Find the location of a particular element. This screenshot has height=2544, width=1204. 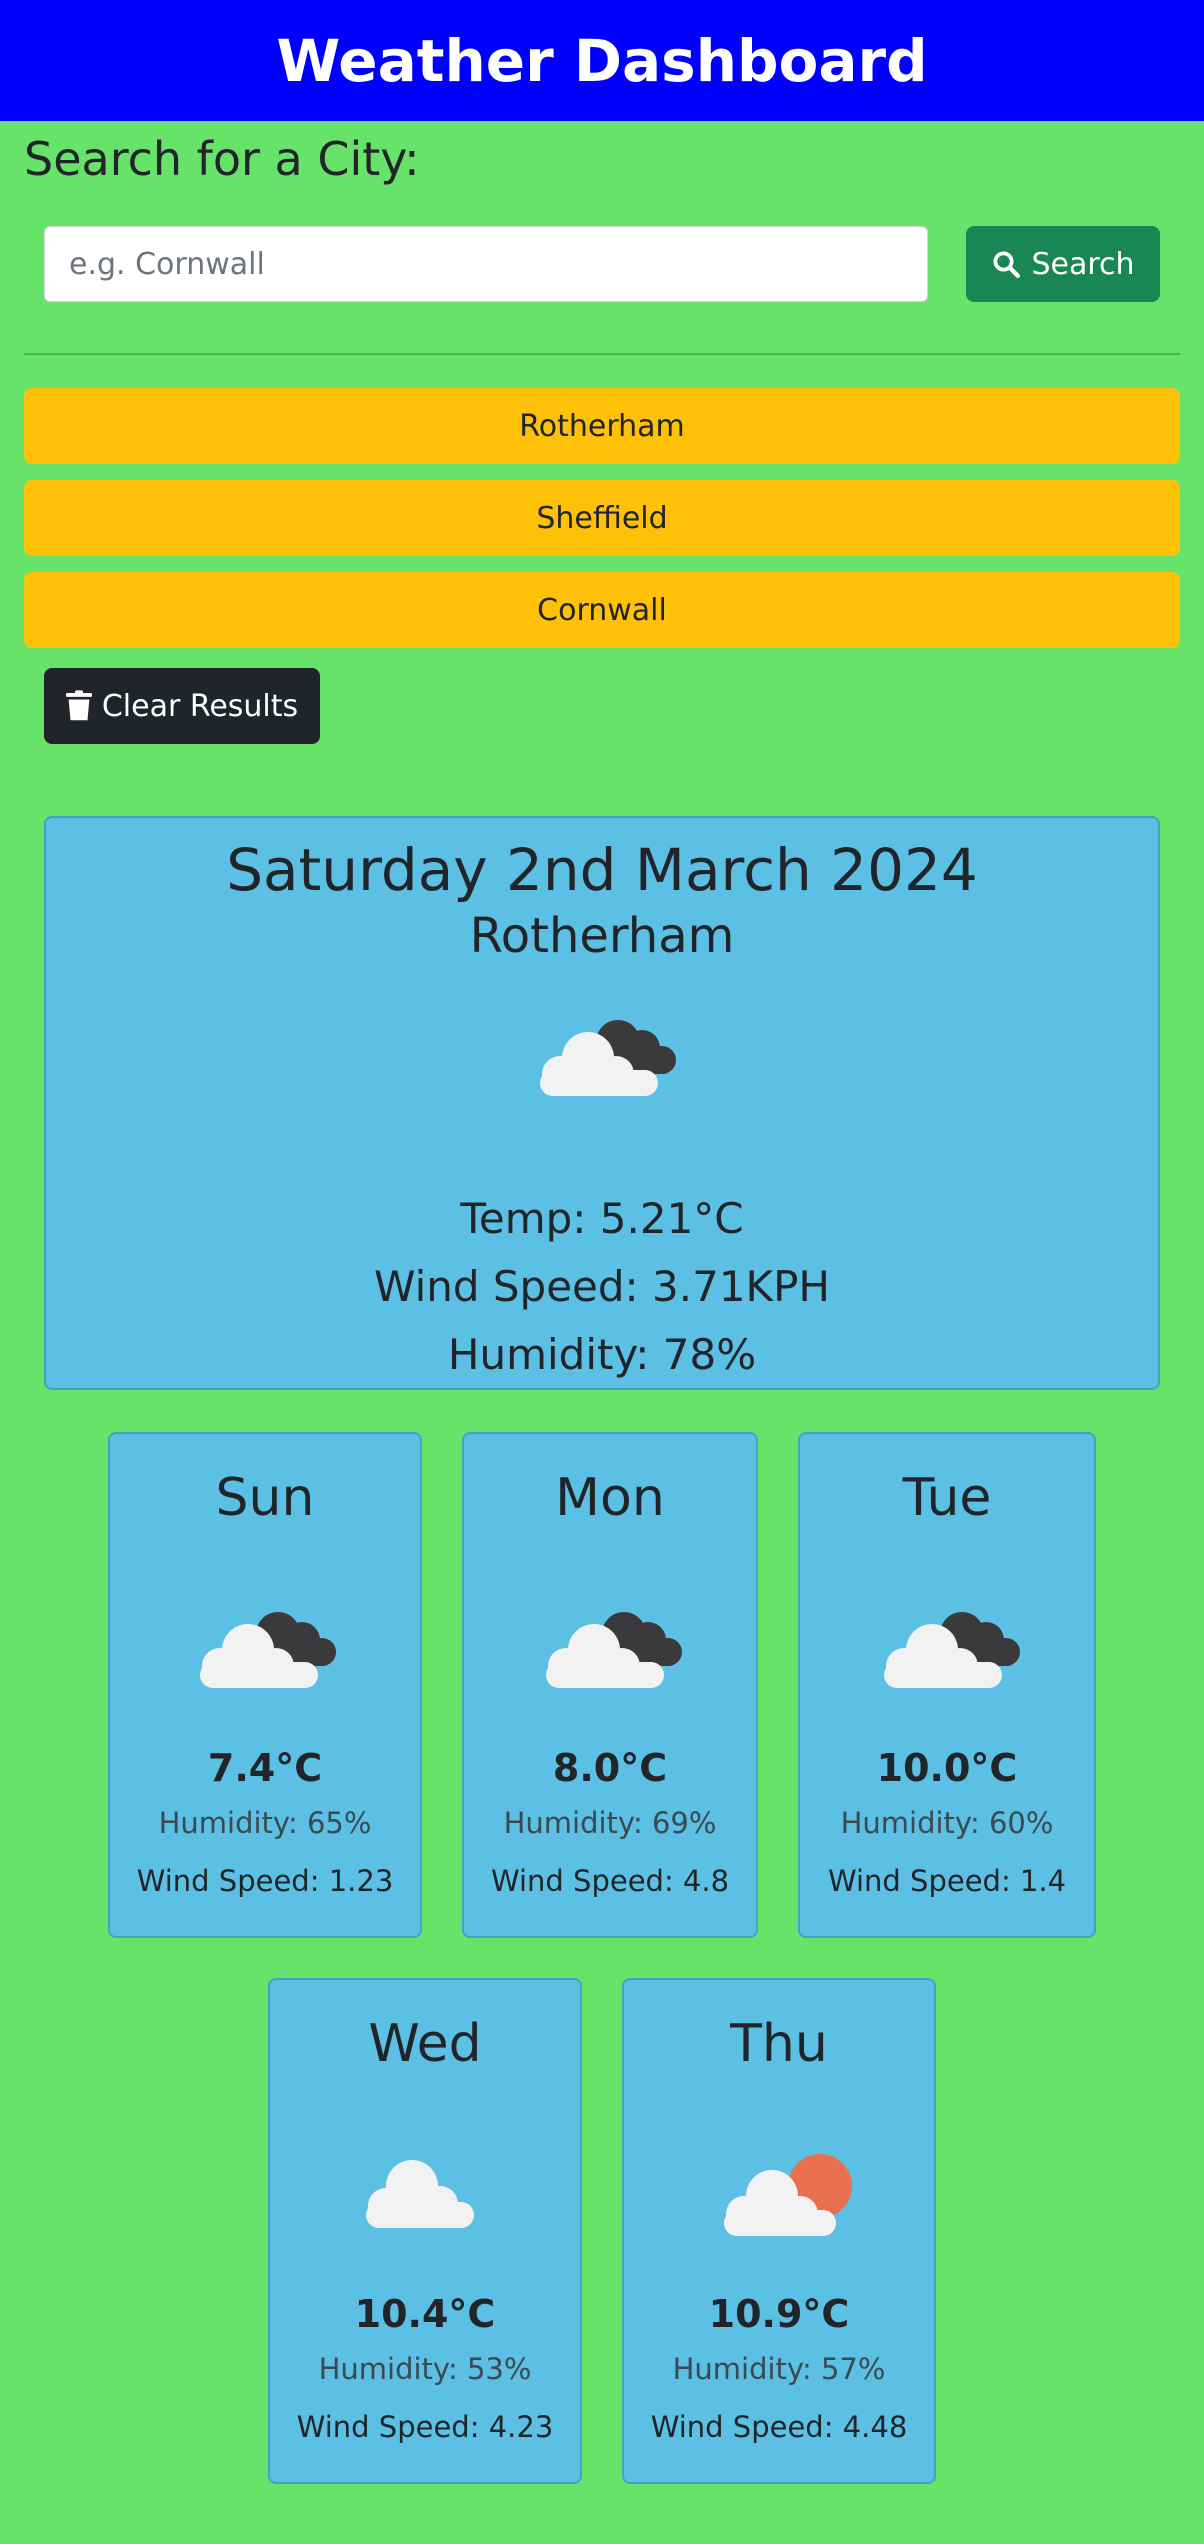

forecast-day: Thu is located at coordinates (779, 2044).